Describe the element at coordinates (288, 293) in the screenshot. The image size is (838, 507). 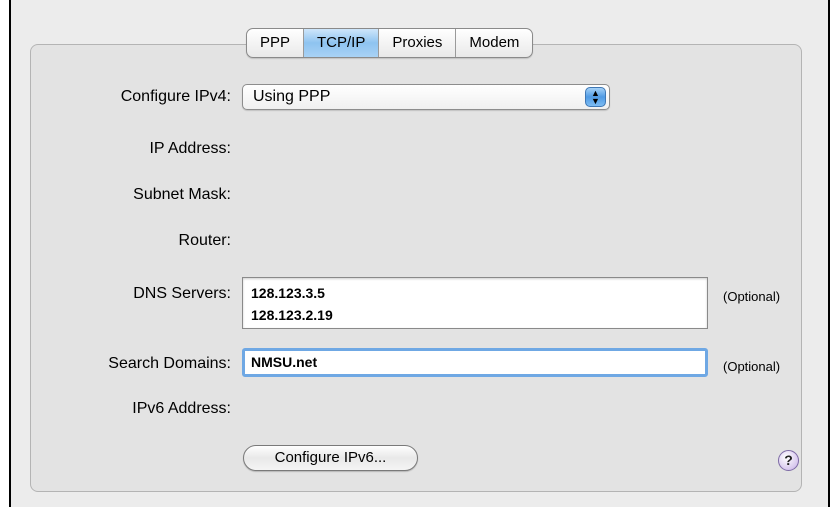
I see `dns-server-entry: 128.123.3.5` at that location.